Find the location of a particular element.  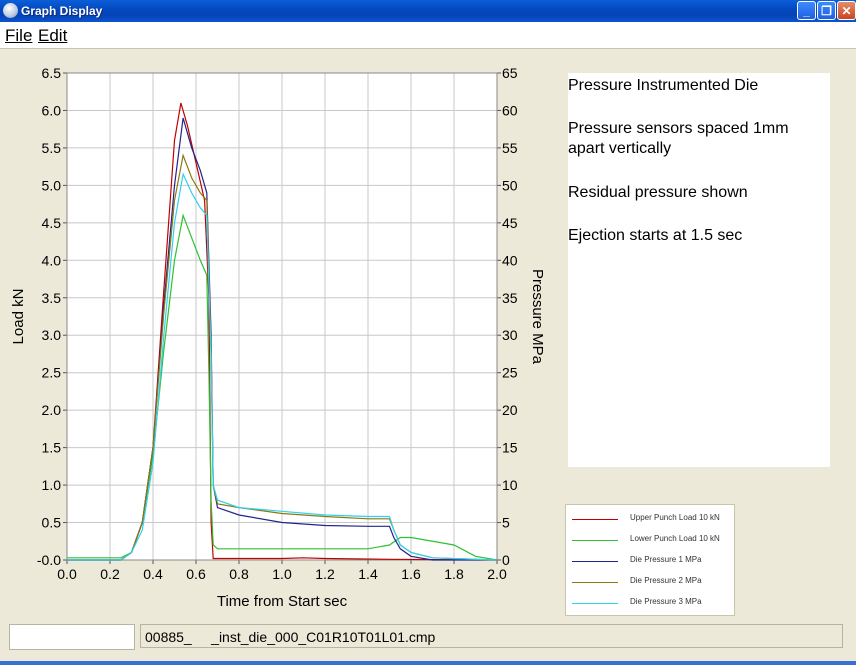

x-tick-label: 0.4 is located at coordinates (153, 574).